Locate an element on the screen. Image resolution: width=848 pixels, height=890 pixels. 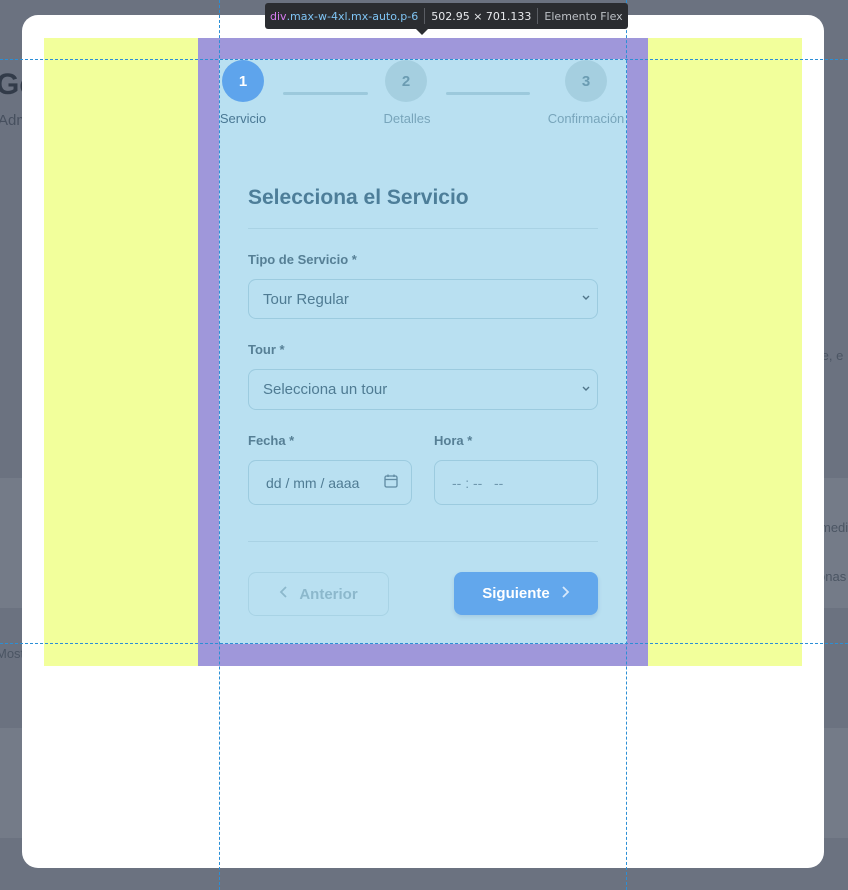
calendar-icon is located at coordinates (391, 483).